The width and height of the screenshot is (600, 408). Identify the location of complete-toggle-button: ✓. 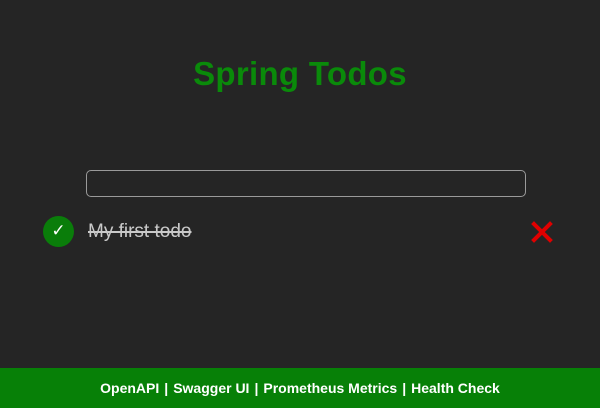
(58, 231).